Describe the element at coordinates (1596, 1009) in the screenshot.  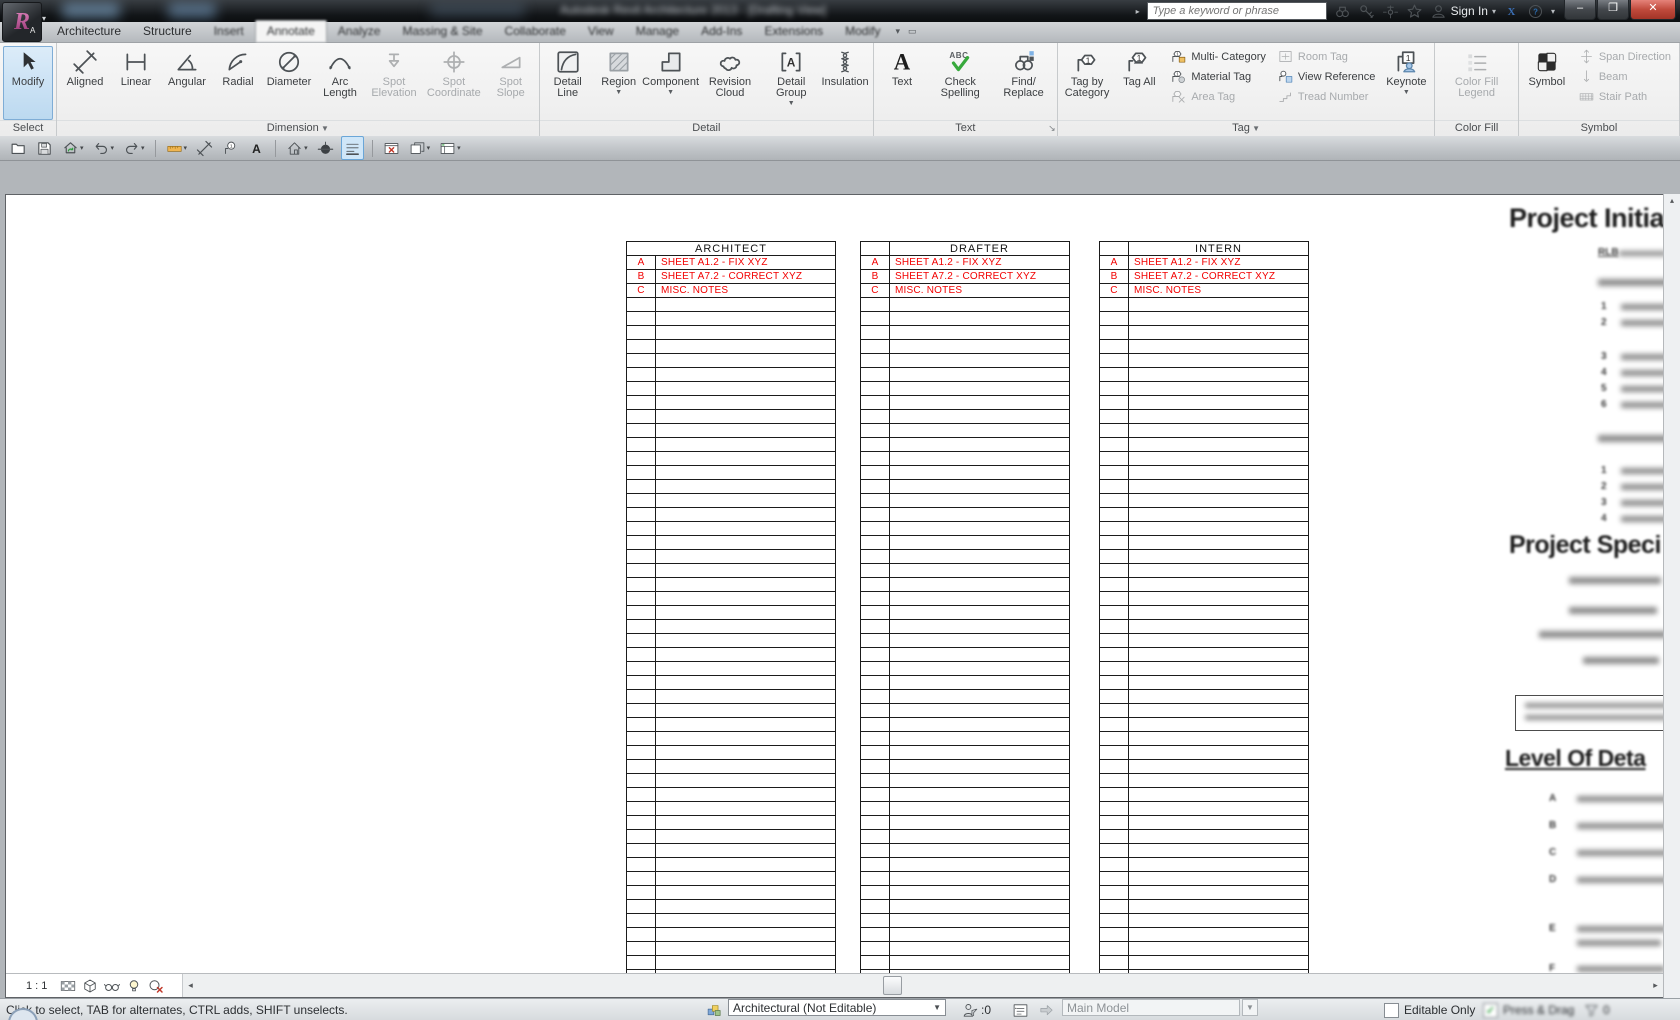
I see `selection-filter: 0` at that location.